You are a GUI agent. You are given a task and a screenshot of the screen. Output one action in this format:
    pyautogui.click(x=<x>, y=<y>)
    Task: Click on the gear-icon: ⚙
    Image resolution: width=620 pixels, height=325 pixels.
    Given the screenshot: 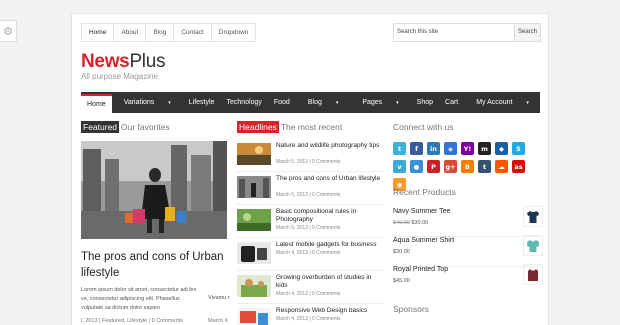 What is the action you would take?
    pyautogui.click(x=8, y=31)
    